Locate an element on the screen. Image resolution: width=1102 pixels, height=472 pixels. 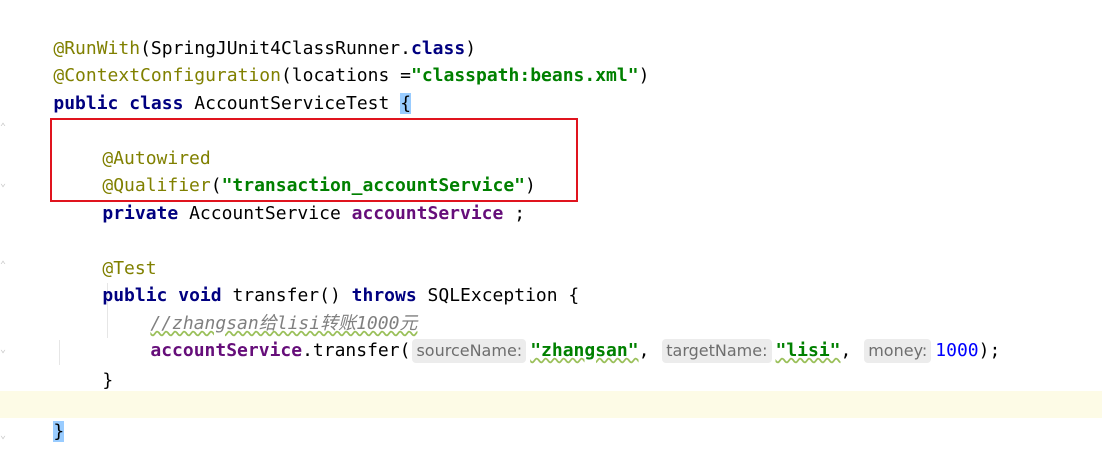
keyword-class: class is located at coordinates (156, 103).